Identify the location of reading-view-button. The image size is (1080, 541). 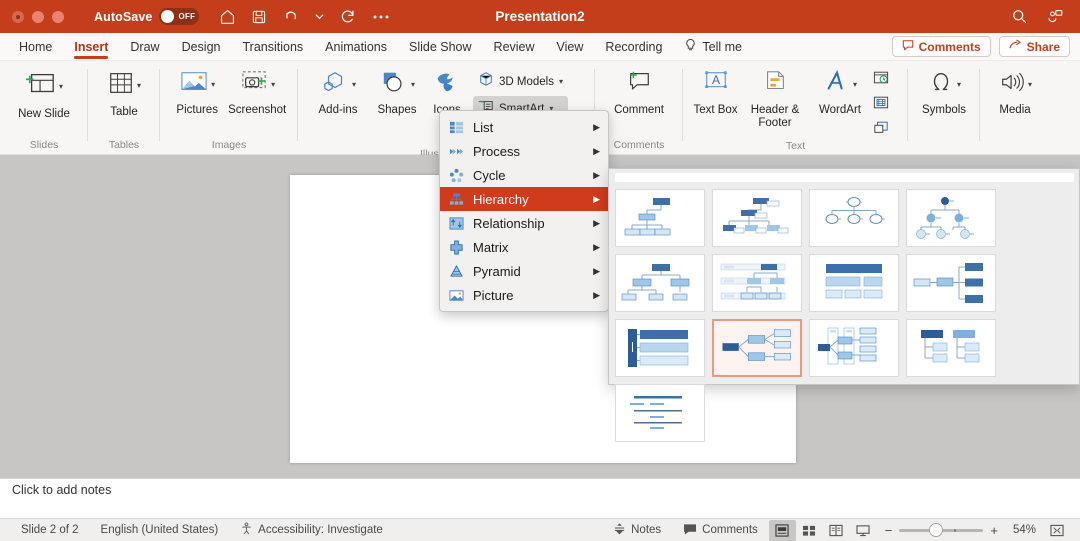
(836, 530).